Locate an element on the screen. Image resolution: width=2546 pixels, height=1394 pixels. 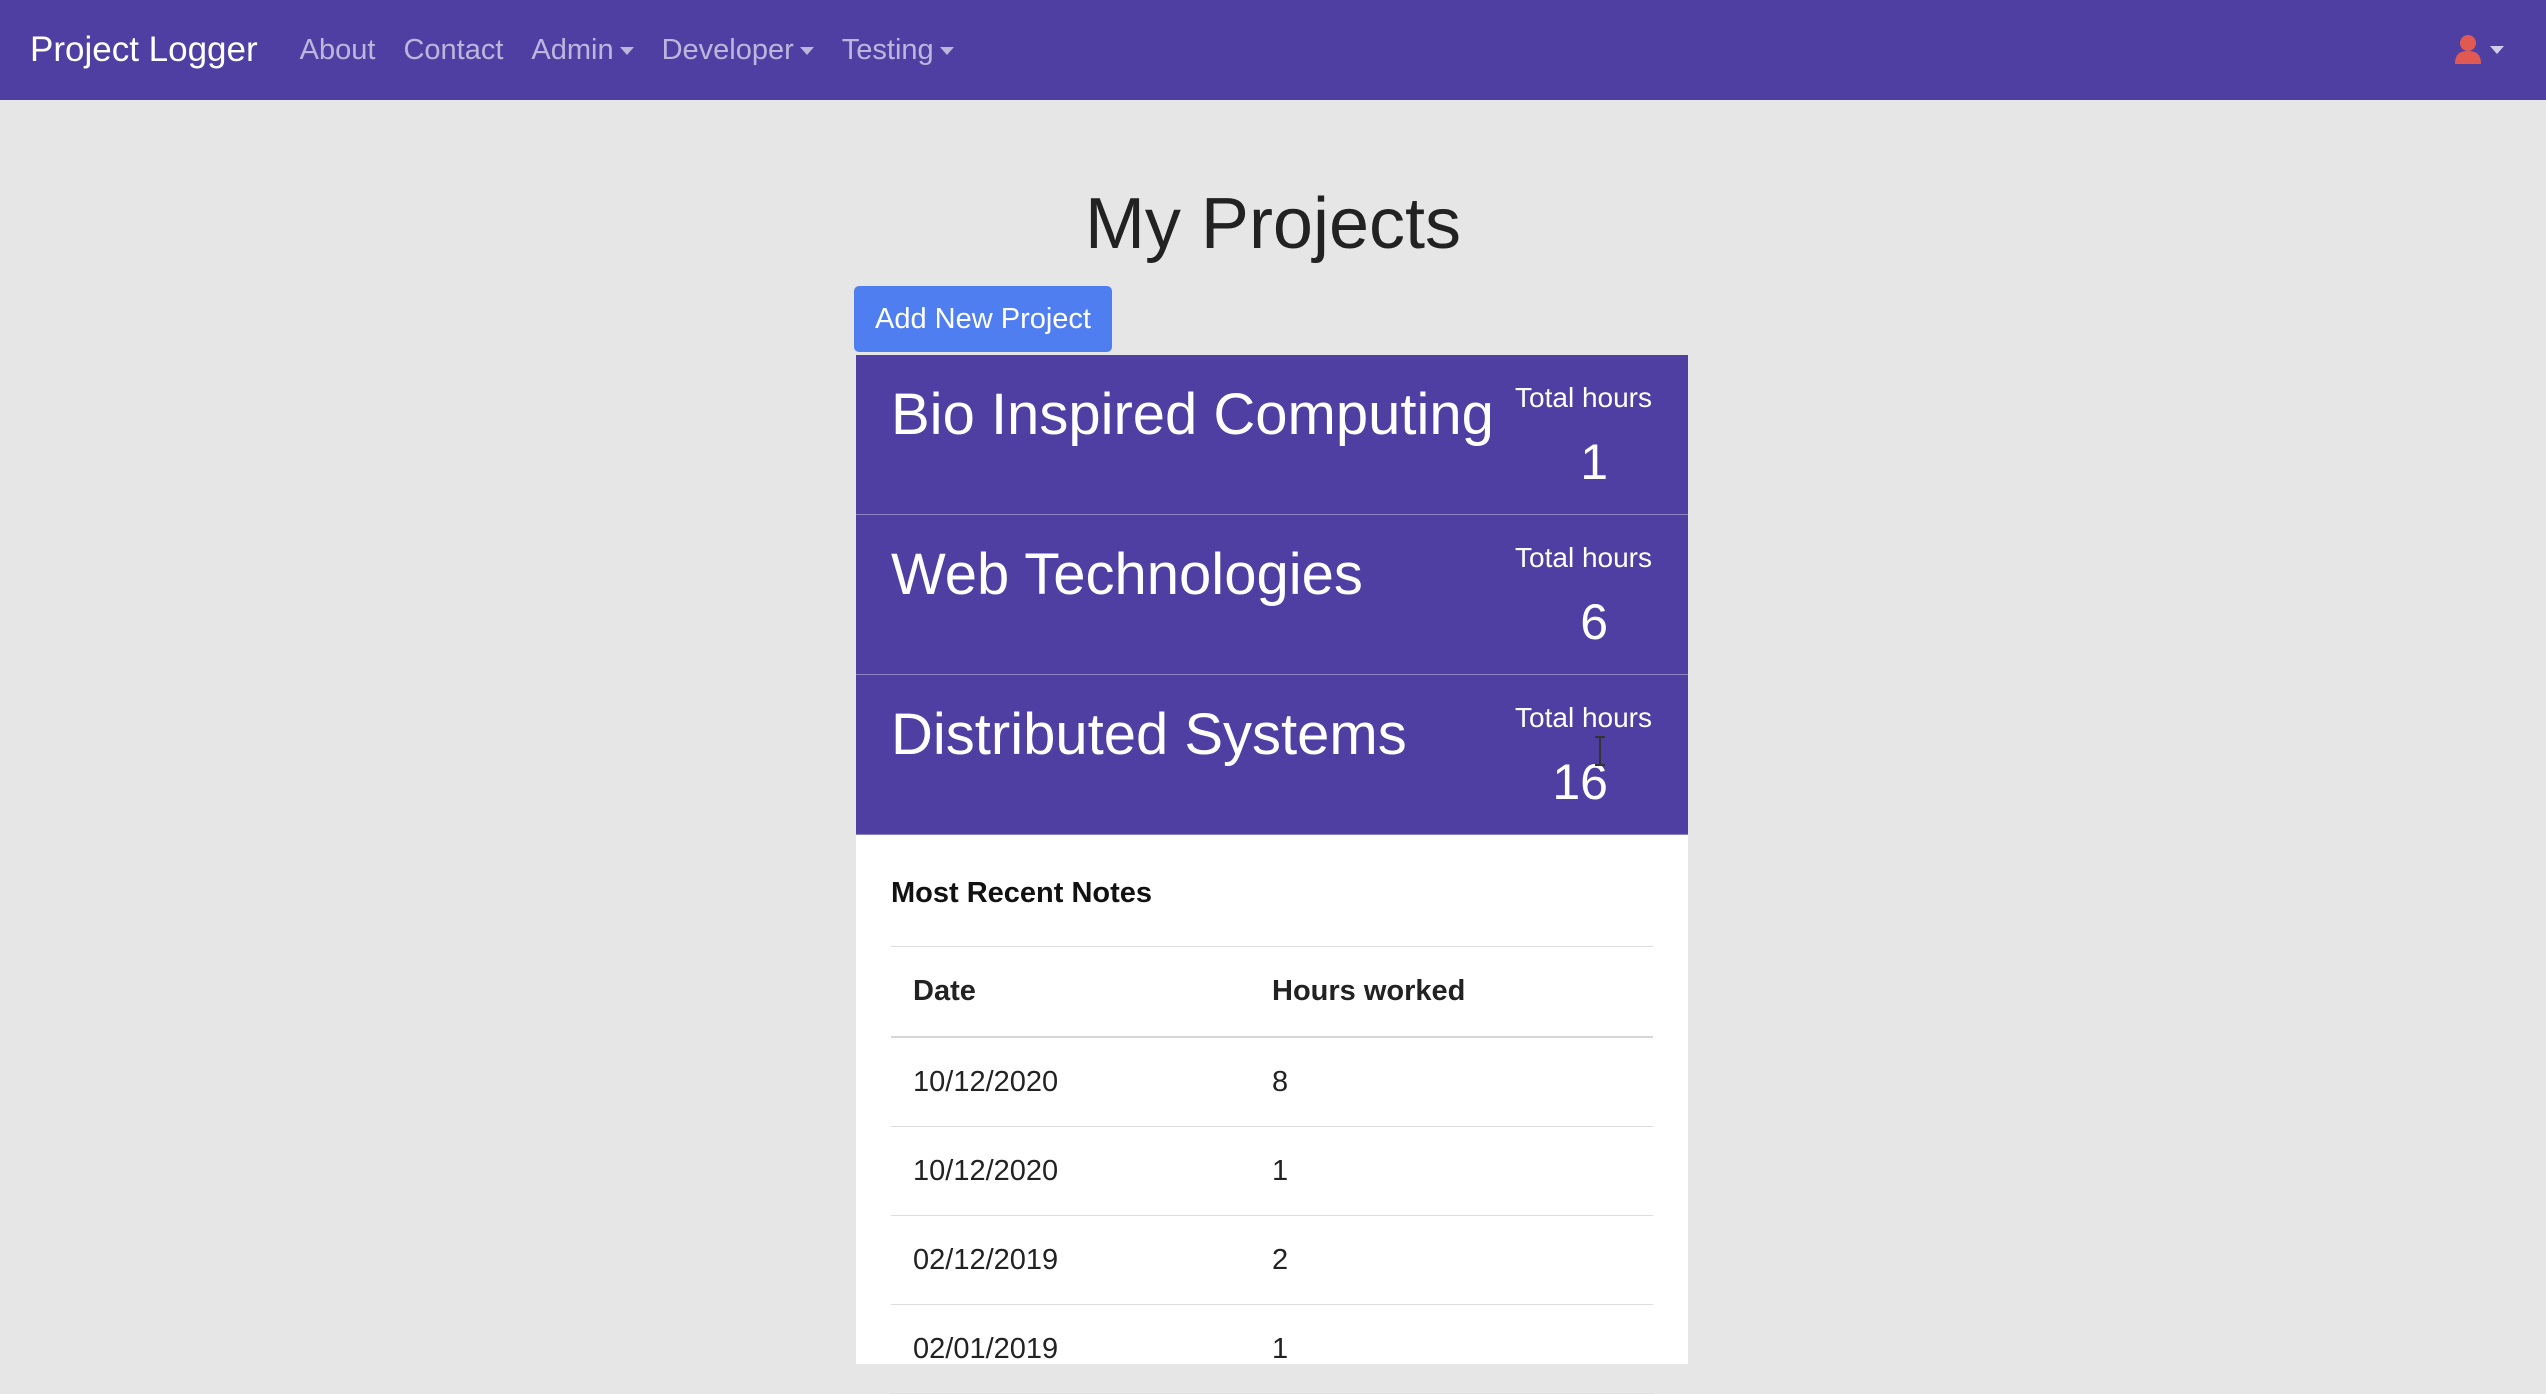
page-title: My Projects is located at coordinates (1273, 224).